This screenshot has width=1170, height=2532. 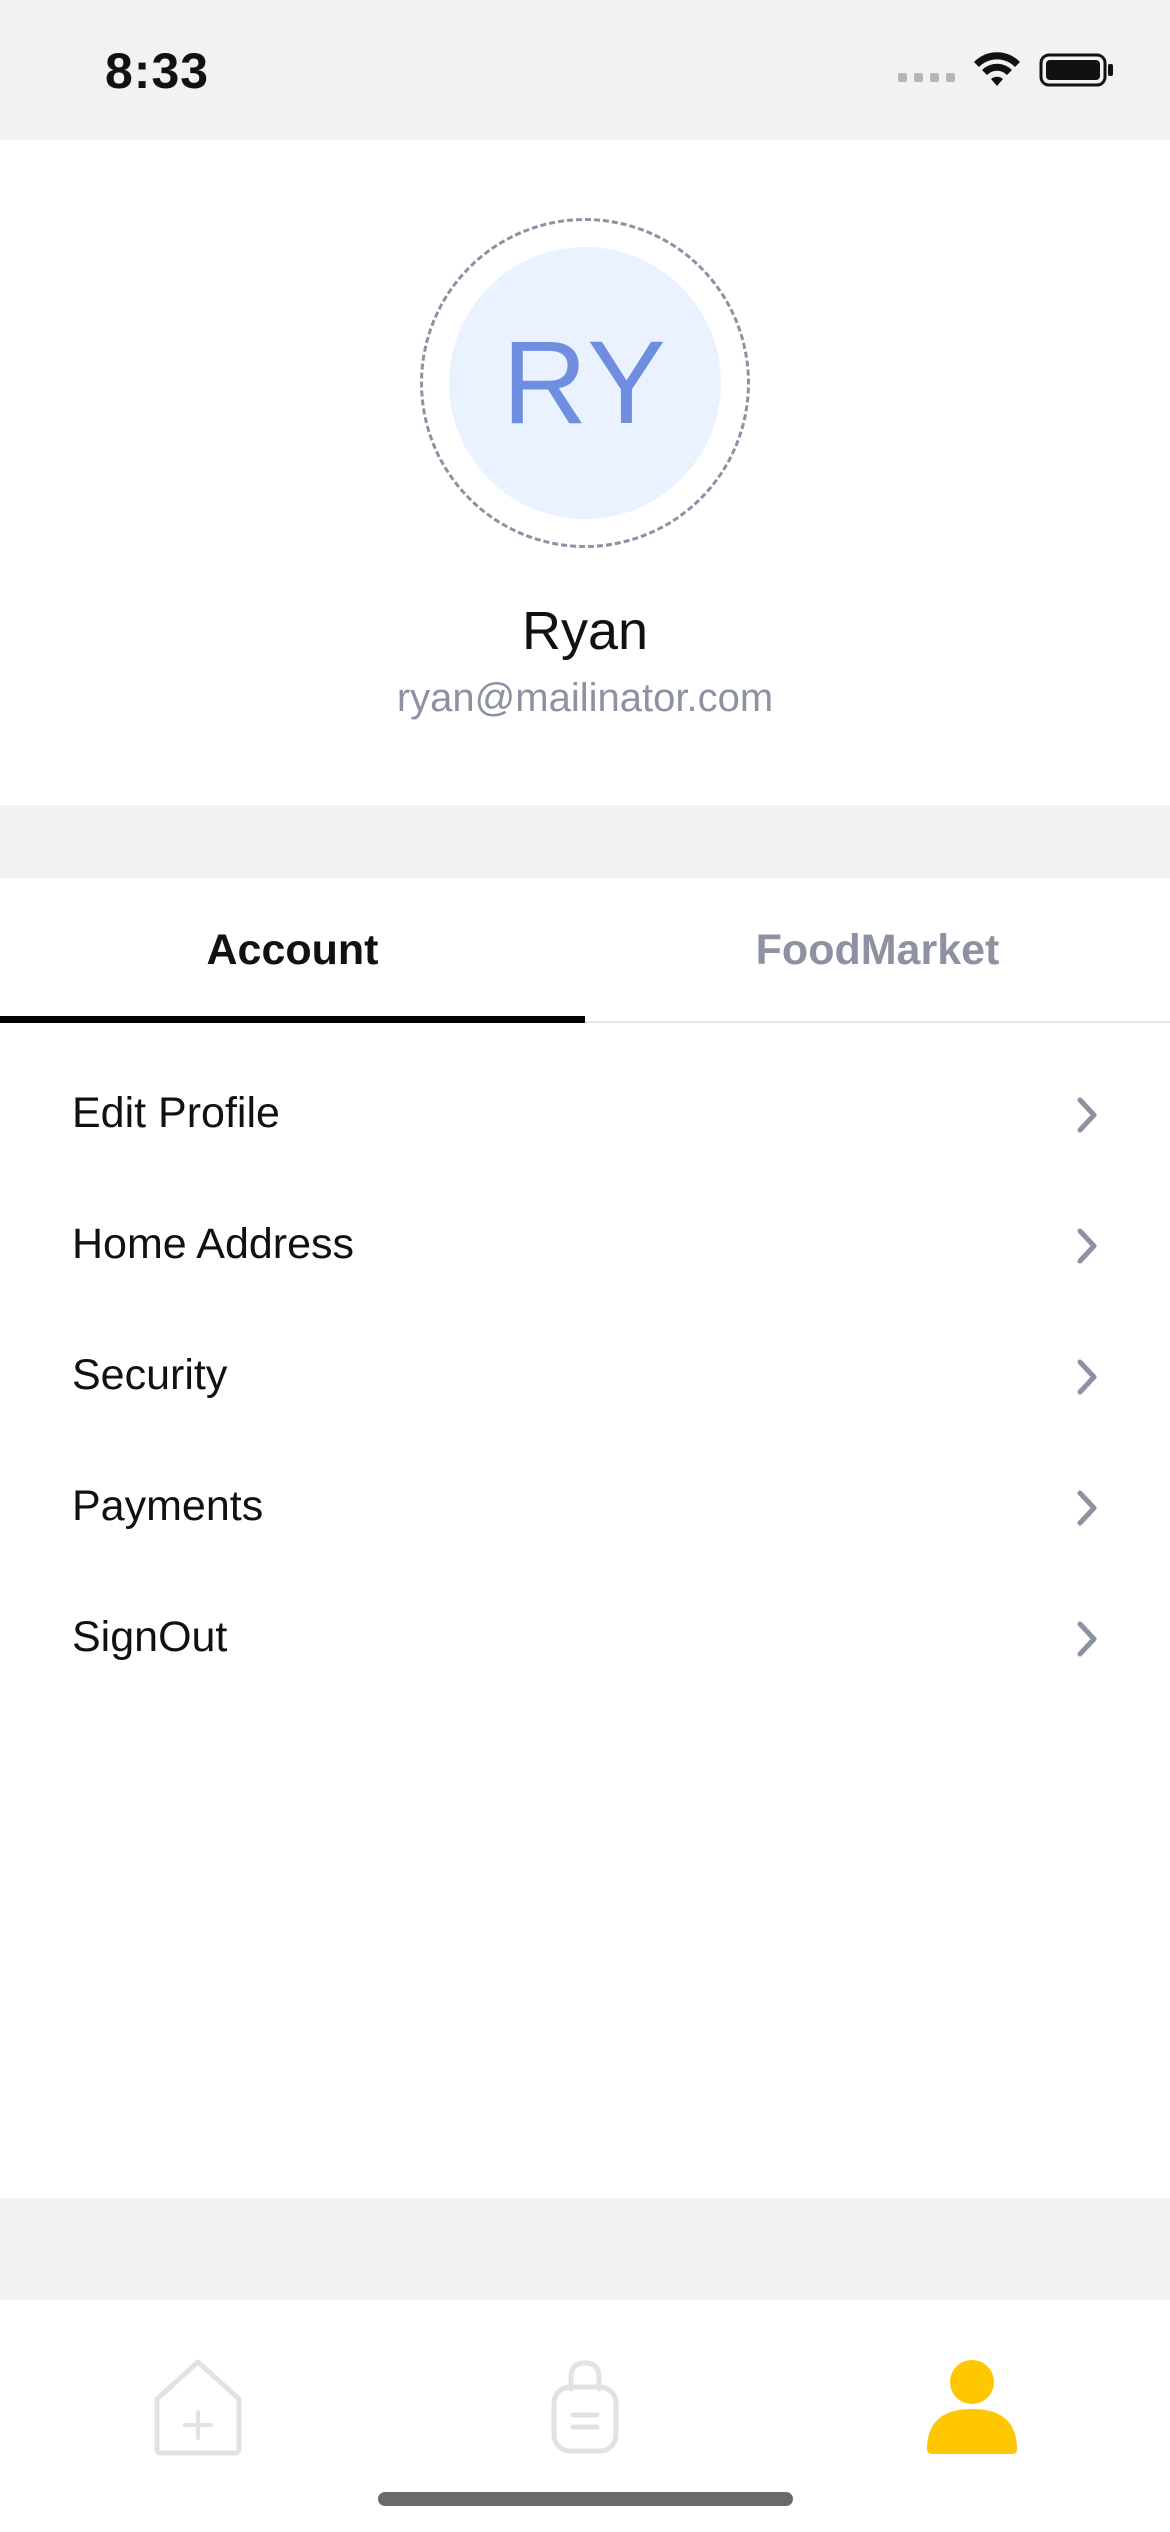 I want to click on tab-account-label: Account, so click(x=292, y=950).